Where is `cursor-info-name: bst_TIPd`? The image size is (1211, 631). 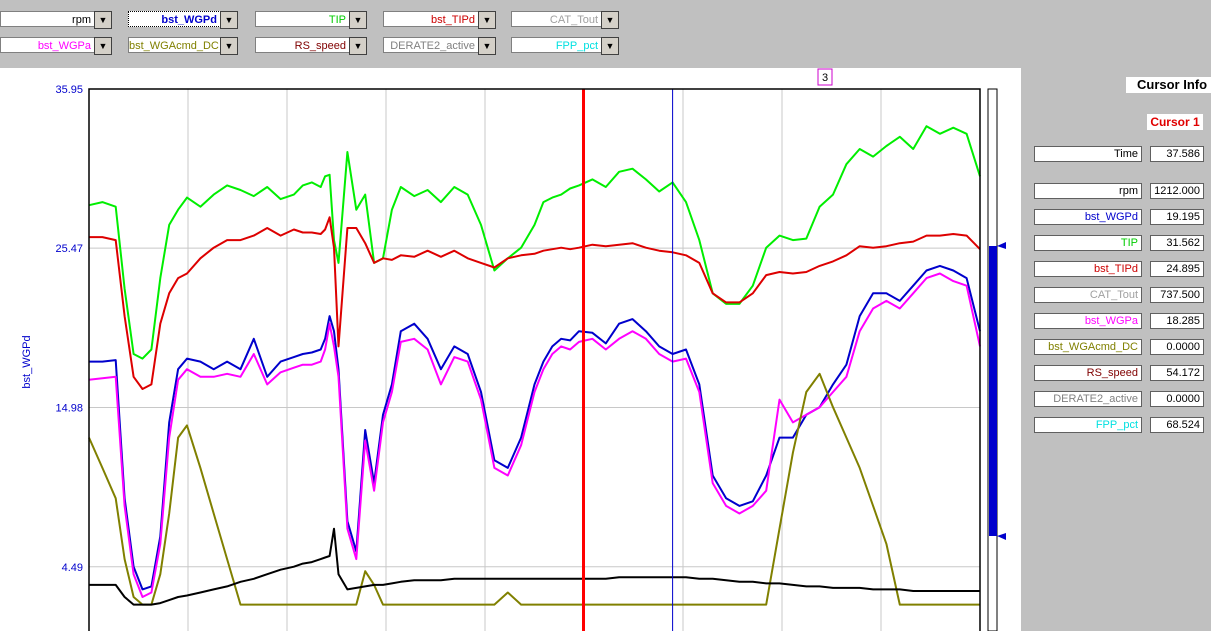
cursor-info-name: bst_TIPd is located at coordinates (1088, 269).